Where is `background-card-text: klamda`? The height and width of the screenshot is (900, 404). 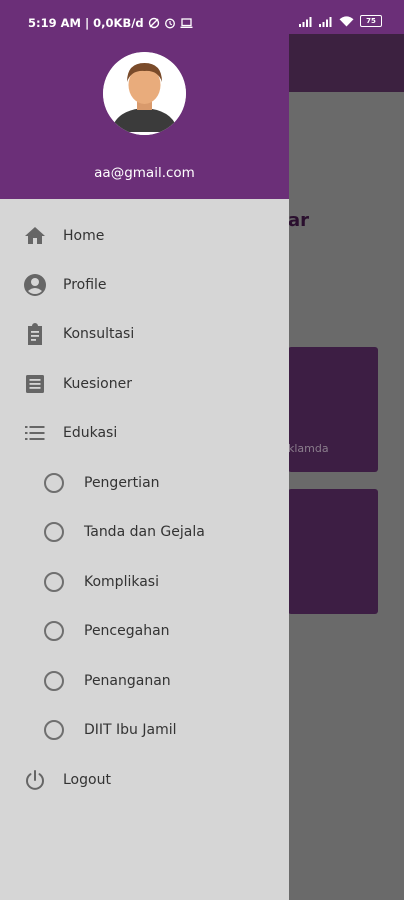 background-card-text: klamda is located at coordinates (308, 448).